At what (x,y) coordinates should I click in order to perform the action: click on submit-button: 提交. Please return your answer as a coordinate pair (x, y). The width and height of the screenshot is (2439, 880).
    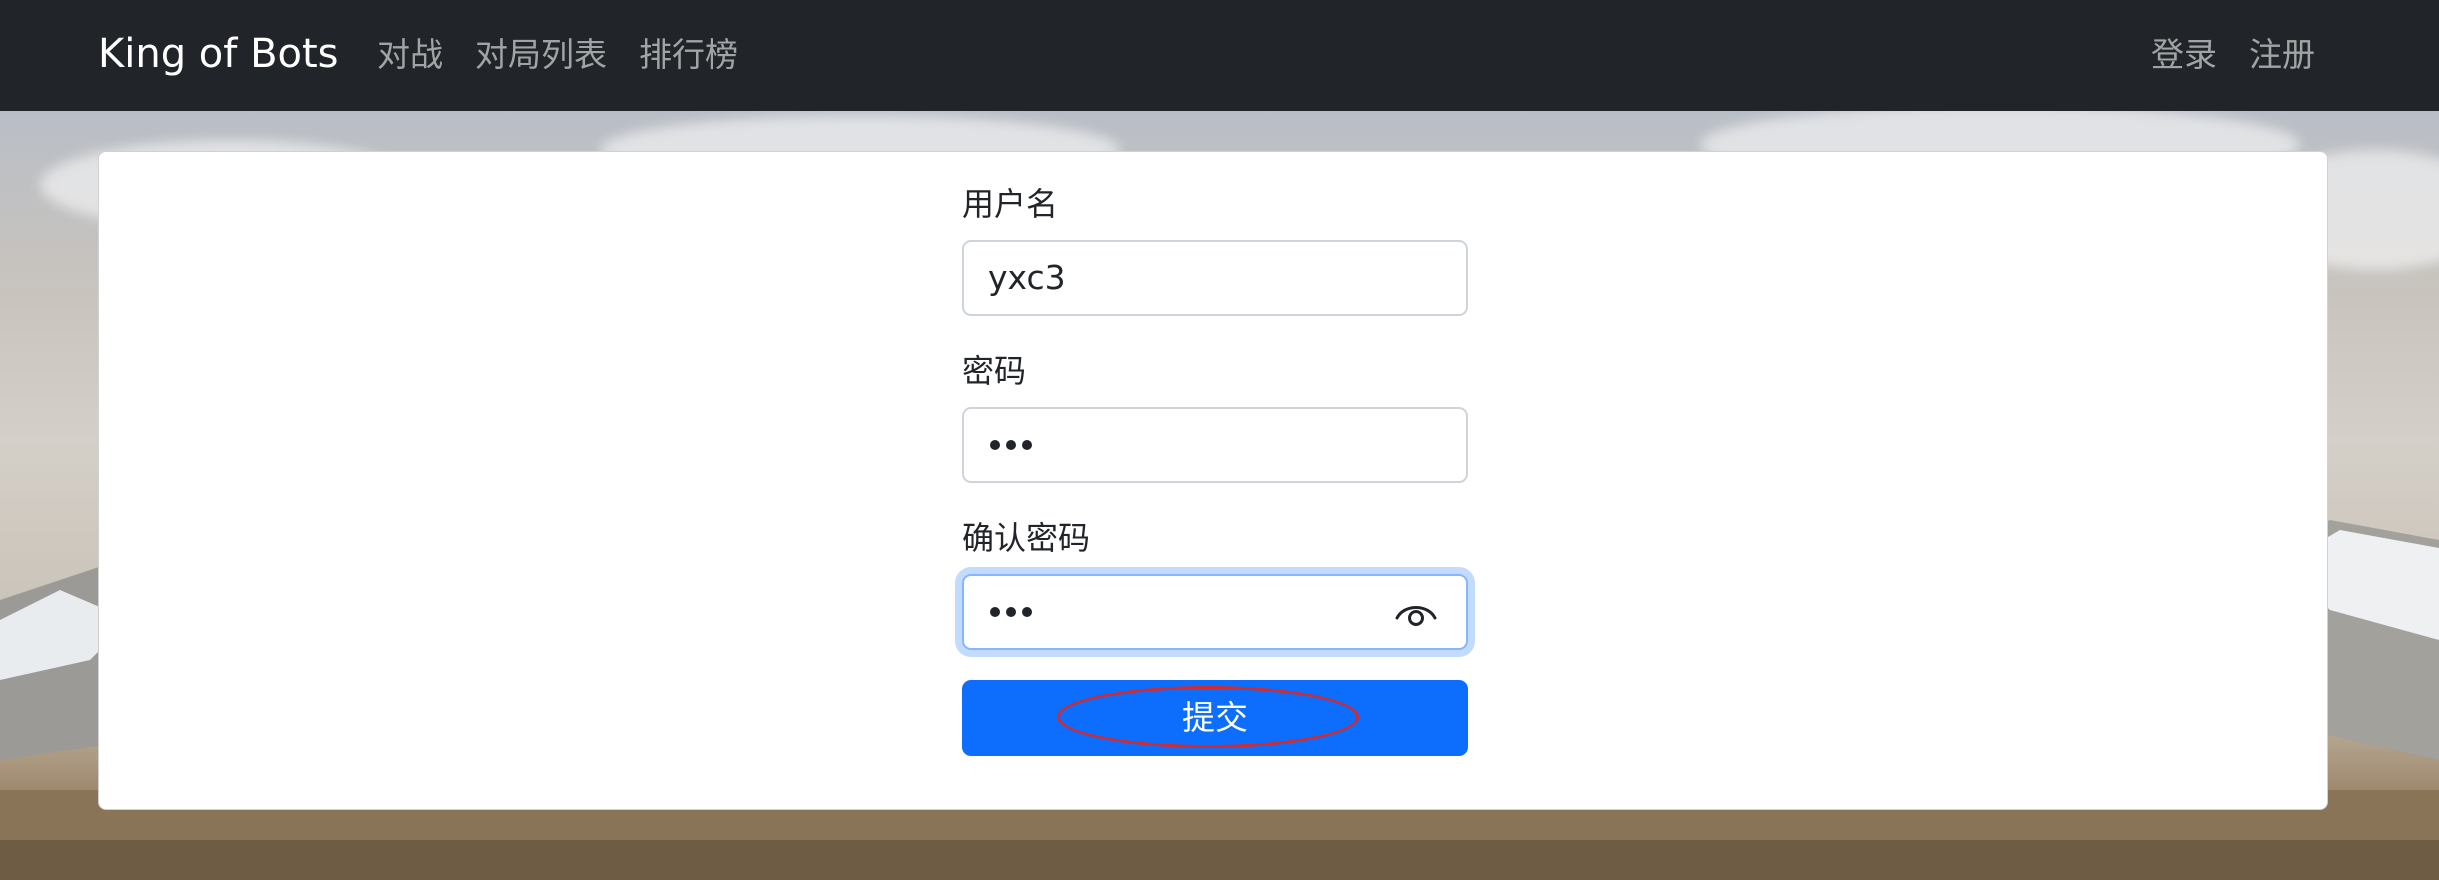
    Looking at the image, I should click on (1215, 718).